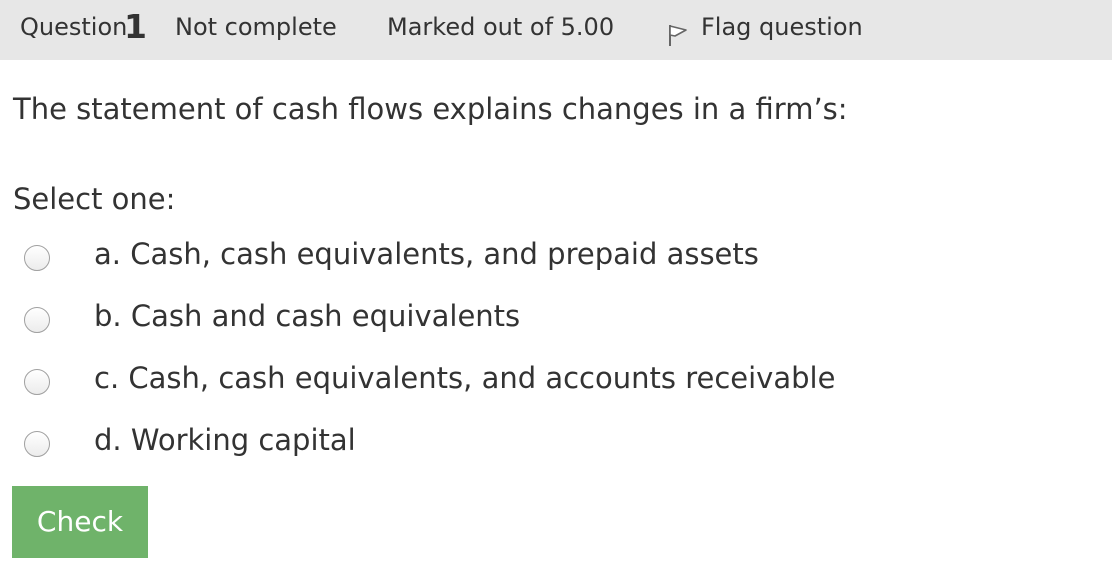 The height and width of the screenshot is (582, 1112). What do you see at coordinates (74, 27) in the screenshot?
I see `question-label: Question` at bounding box center [74, 27].